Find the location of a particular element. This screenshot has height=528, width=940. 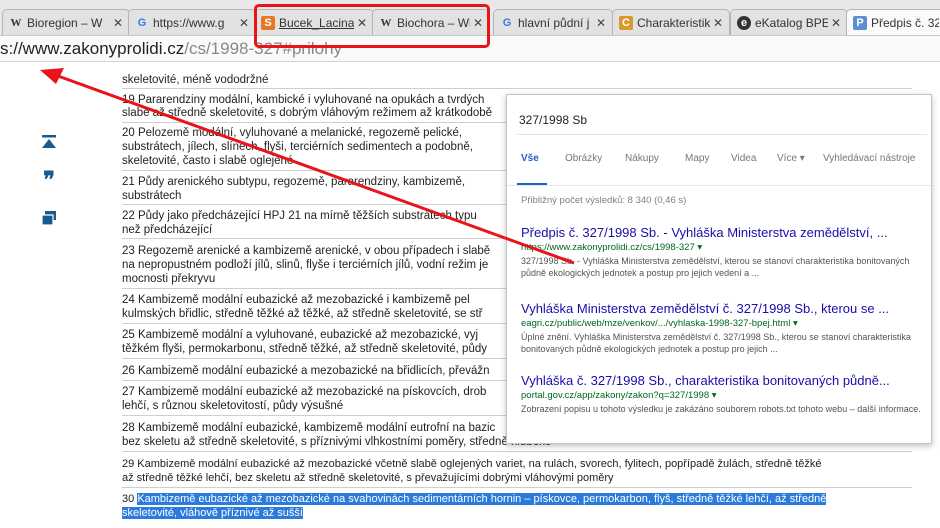

address-host: s://www.zakonyprolidi.cz is located at coordinates (92, 48).